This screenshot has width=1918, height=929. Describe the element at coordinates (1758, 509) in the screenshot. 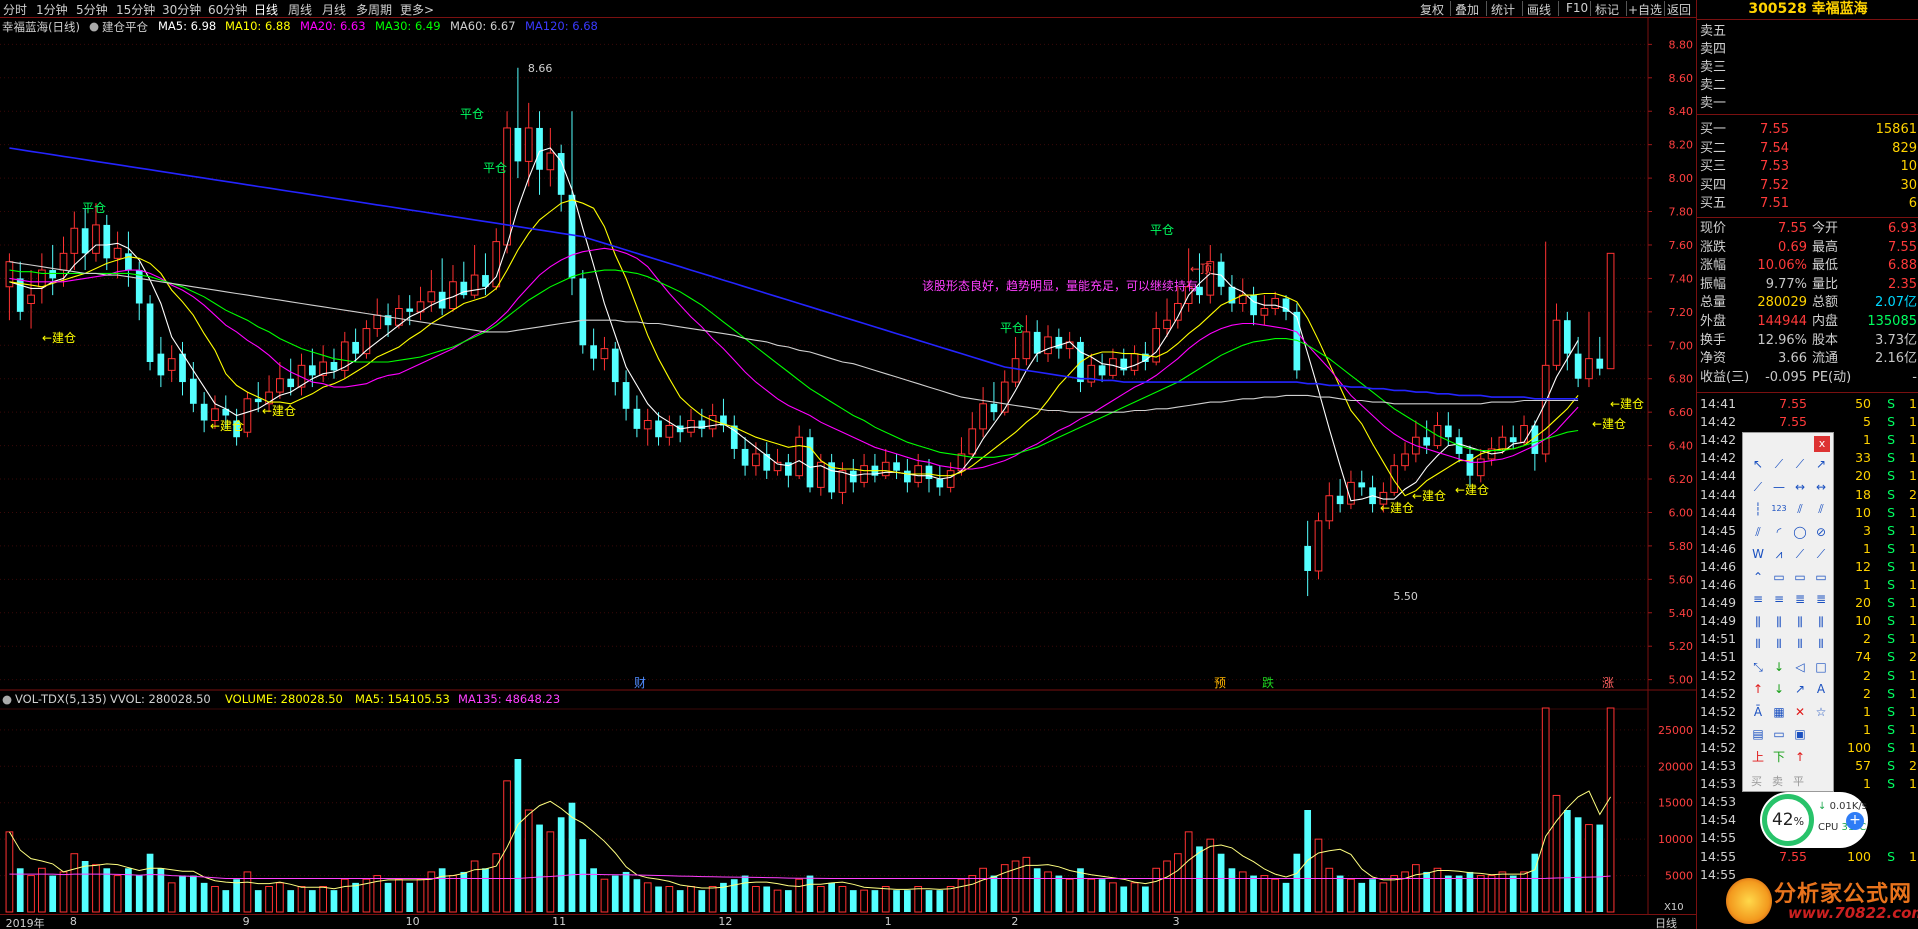

I see `draw-tool-vertical-line-icon: ┆` at that location.